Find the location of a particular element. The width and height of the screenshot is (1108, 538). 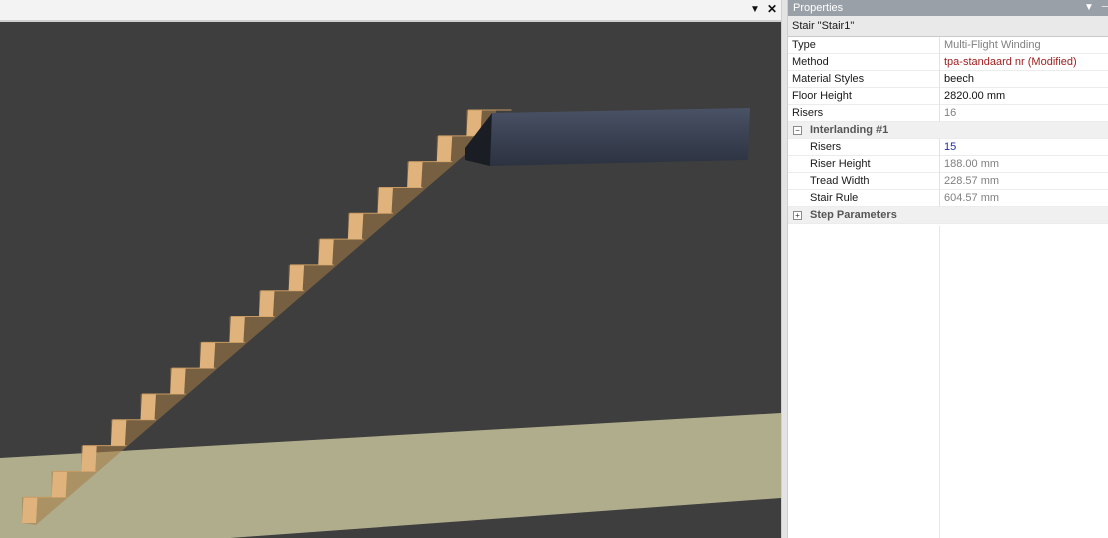

landing-slab is located at coordinates (607, 137).